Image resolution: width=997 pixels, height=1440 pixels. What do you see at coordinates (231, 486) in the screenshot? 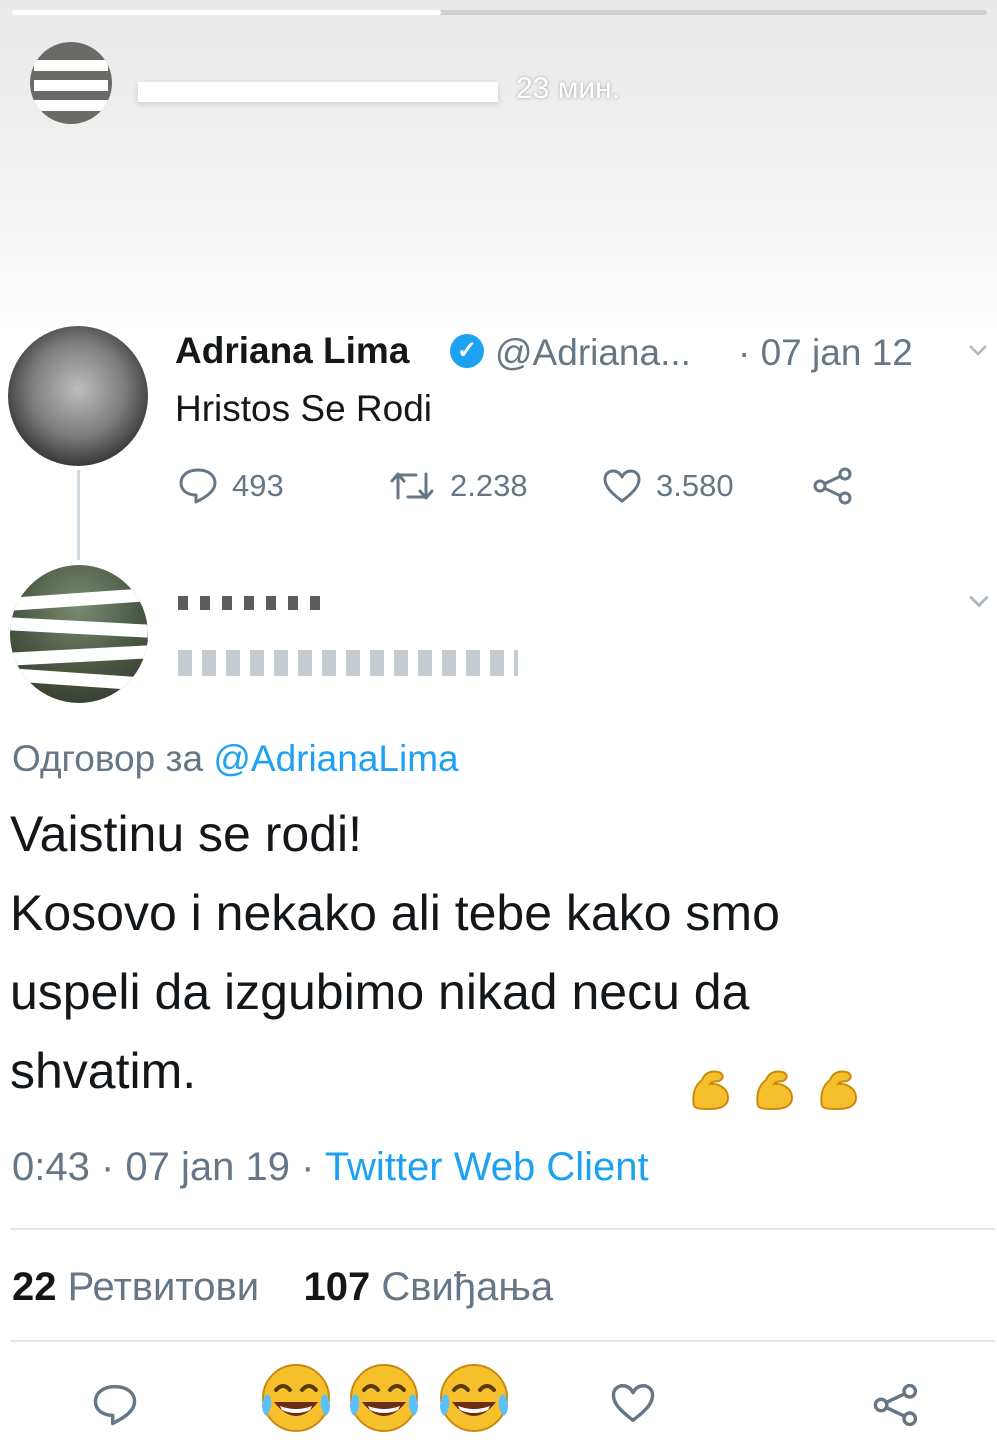
I see `reply-action: 493` at bounding box center [231, 486].